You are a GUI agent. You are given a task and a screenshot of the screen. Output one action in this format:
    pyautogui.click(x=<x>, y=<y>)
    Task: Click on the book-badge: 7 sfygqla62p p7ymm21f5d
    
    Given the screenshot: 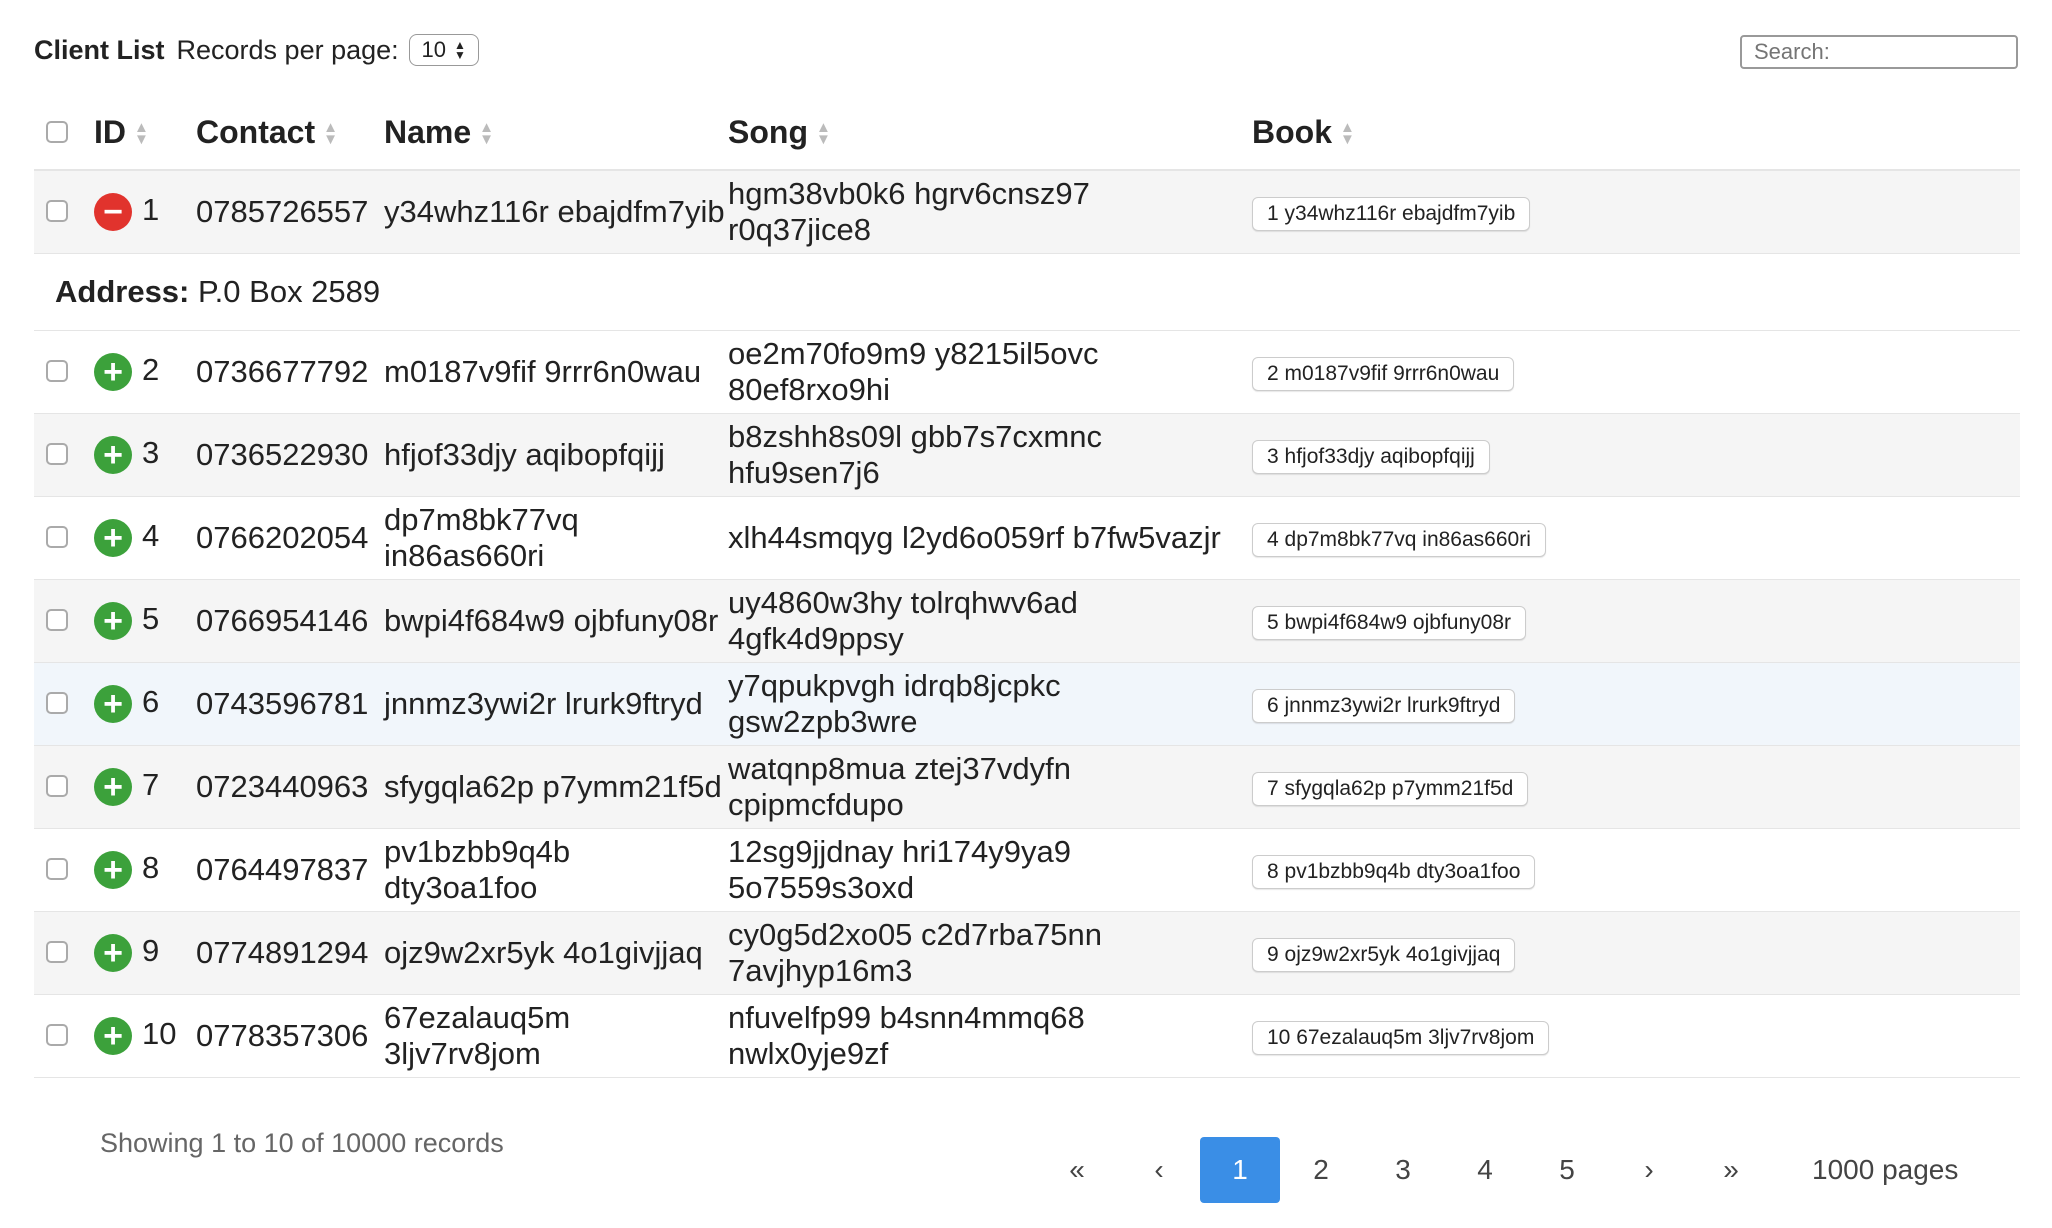 What is the action you would take?
    pyautogui.click(x=1390, y=789)
    